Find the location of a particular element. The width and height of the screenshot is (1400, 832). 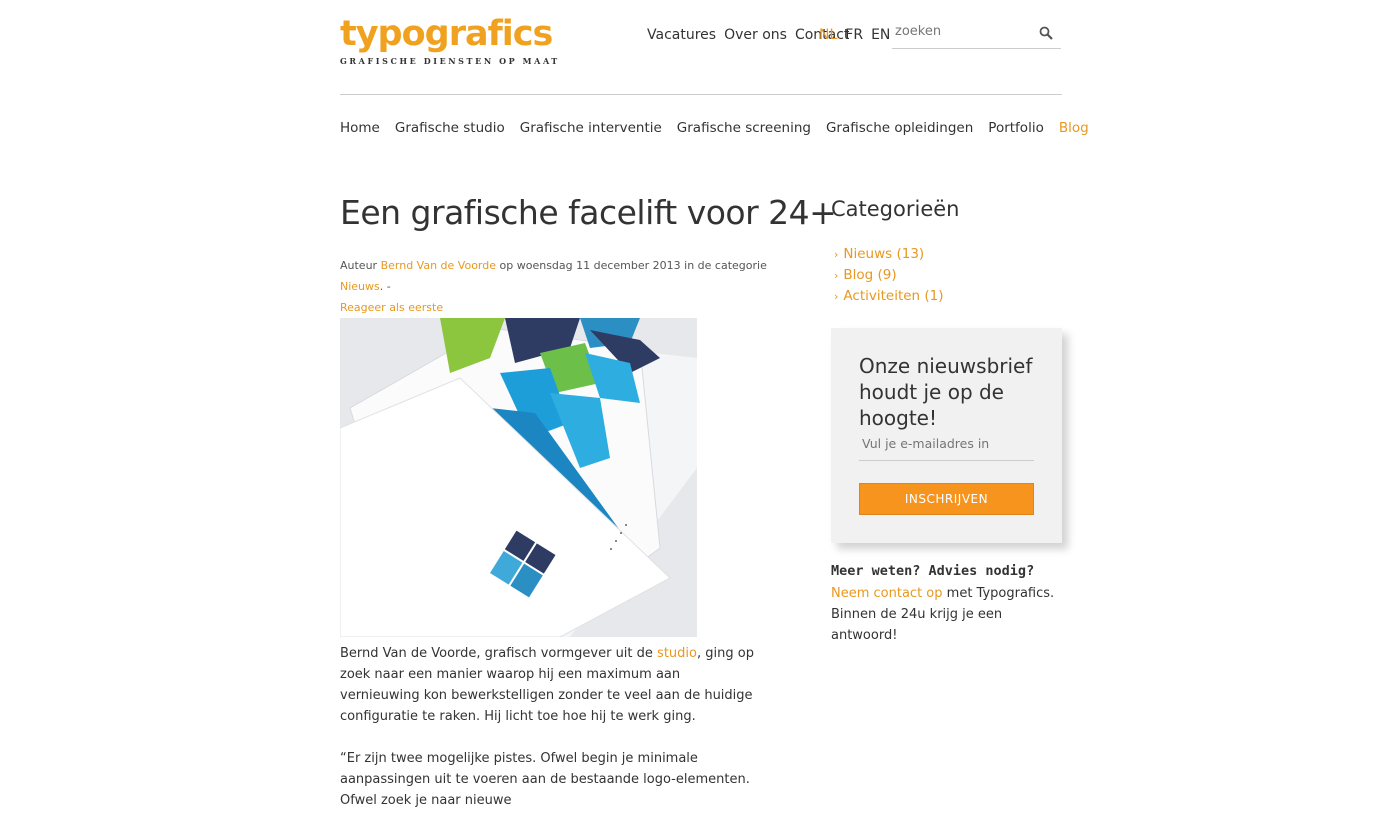

language-switcher: NL FR EN is located at coordinates (854, 35).